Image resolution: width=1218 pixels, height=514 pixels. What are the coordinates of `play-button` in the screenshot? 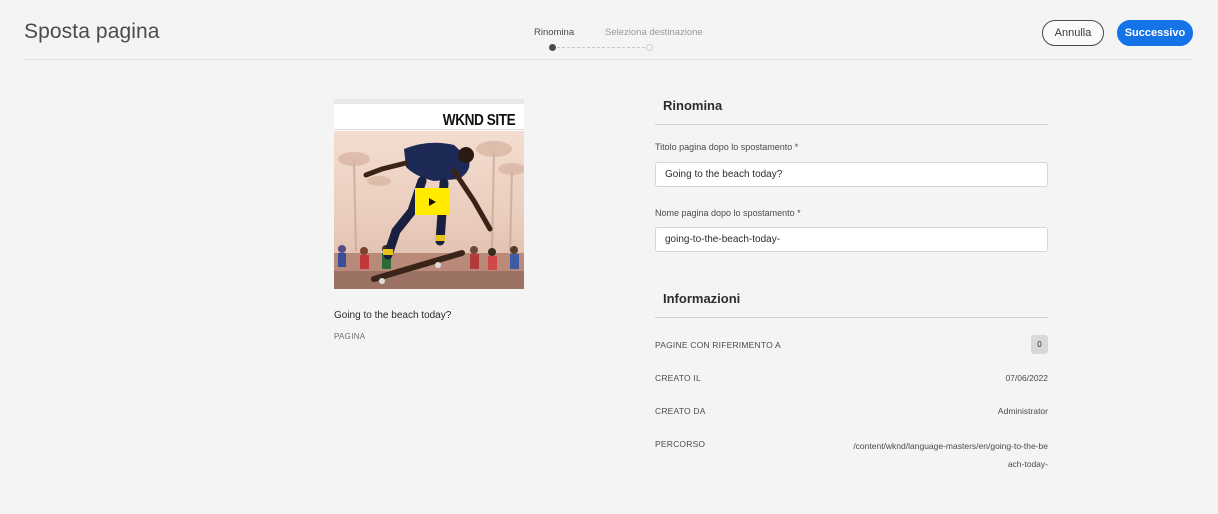 It's located at (432, 201).